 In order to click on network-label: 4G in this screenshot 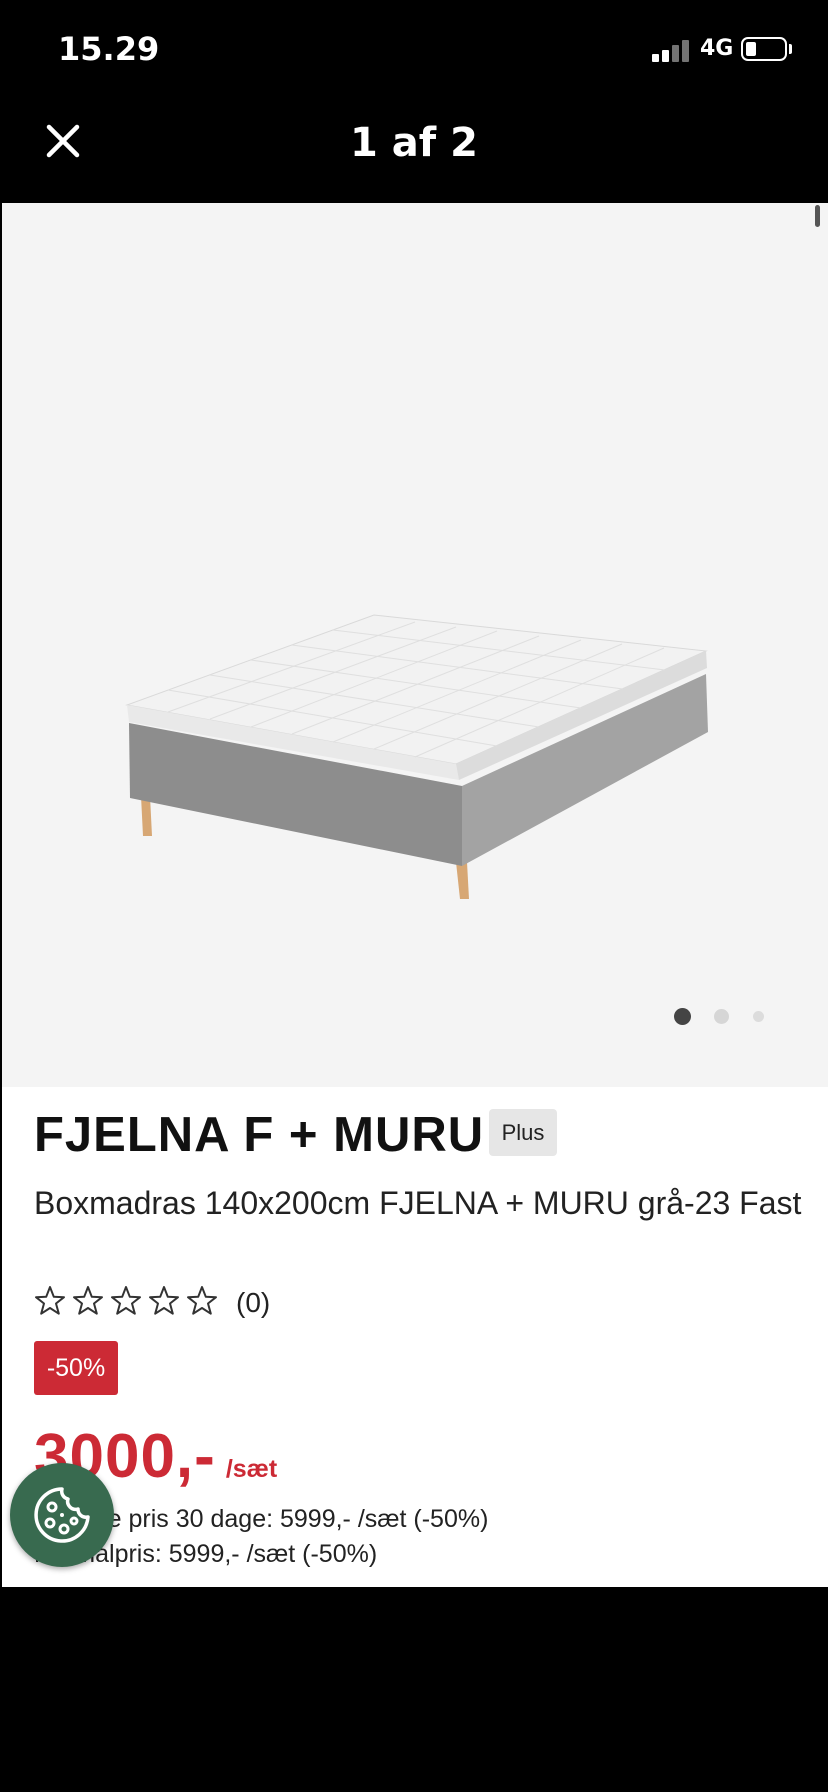, I will do `click(717, 48)`.